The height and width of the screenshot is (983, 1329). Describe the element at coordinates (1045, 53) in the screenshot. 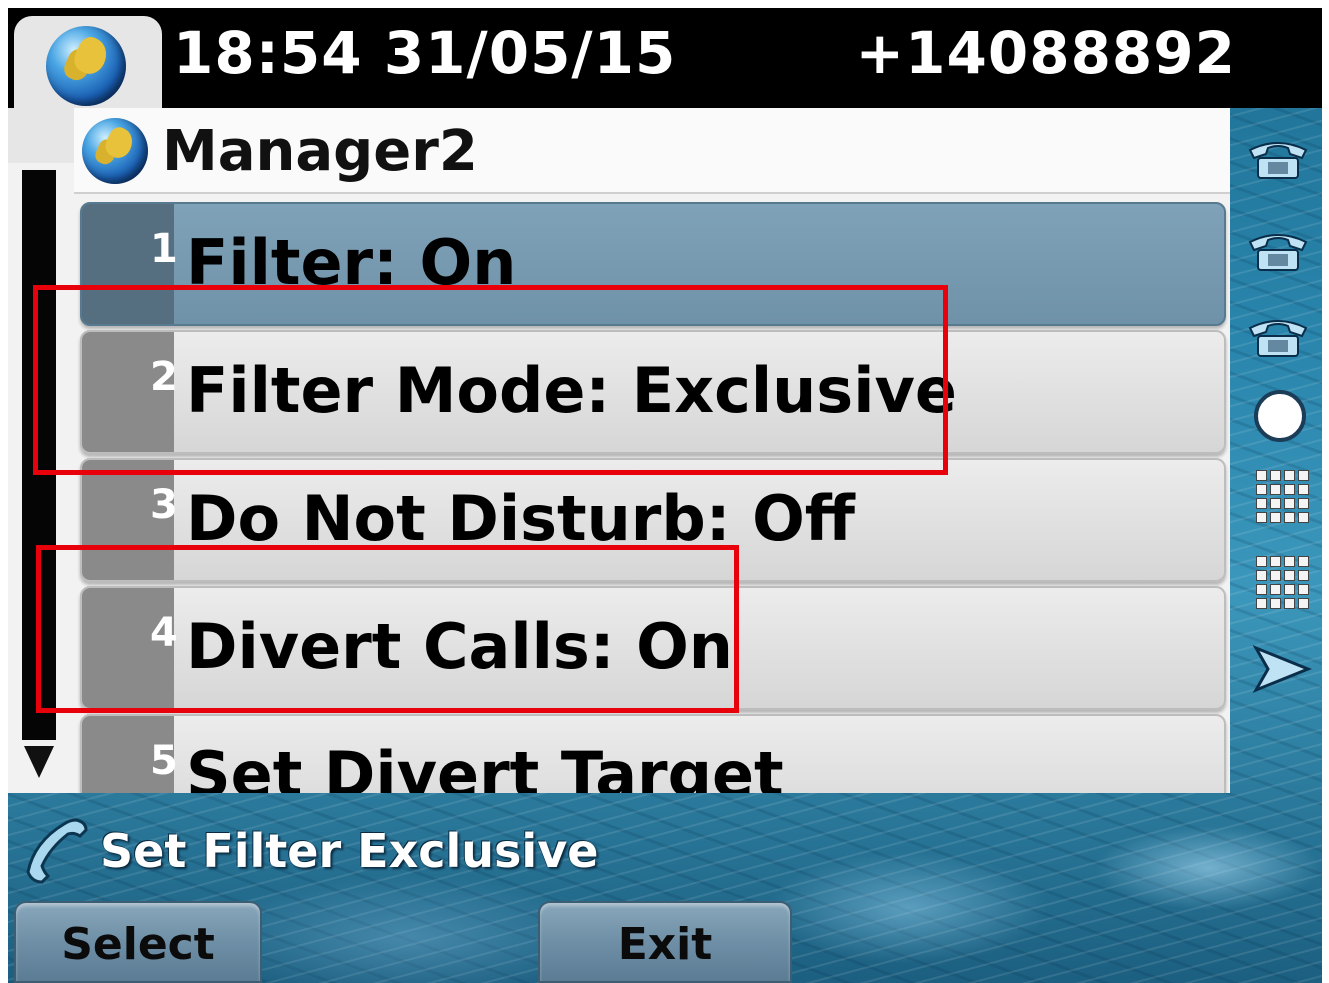

I see `header-phone-number: +14088892` at that location.